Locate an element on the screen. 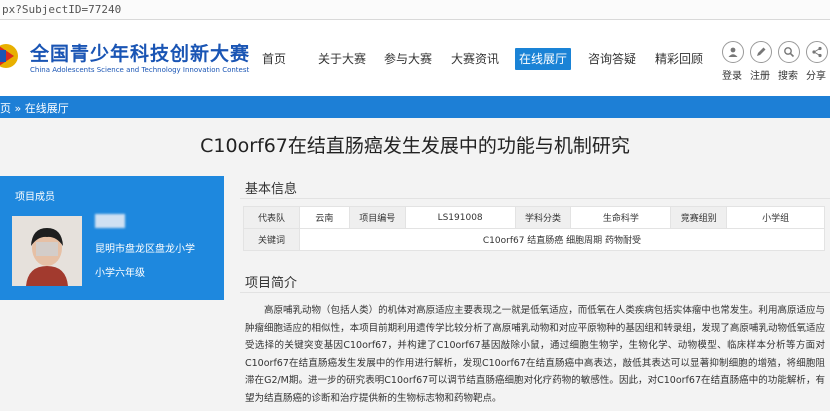 The image size is (830, 411). basic-info-title: 基本信息 is located at coordinates (271, 189).